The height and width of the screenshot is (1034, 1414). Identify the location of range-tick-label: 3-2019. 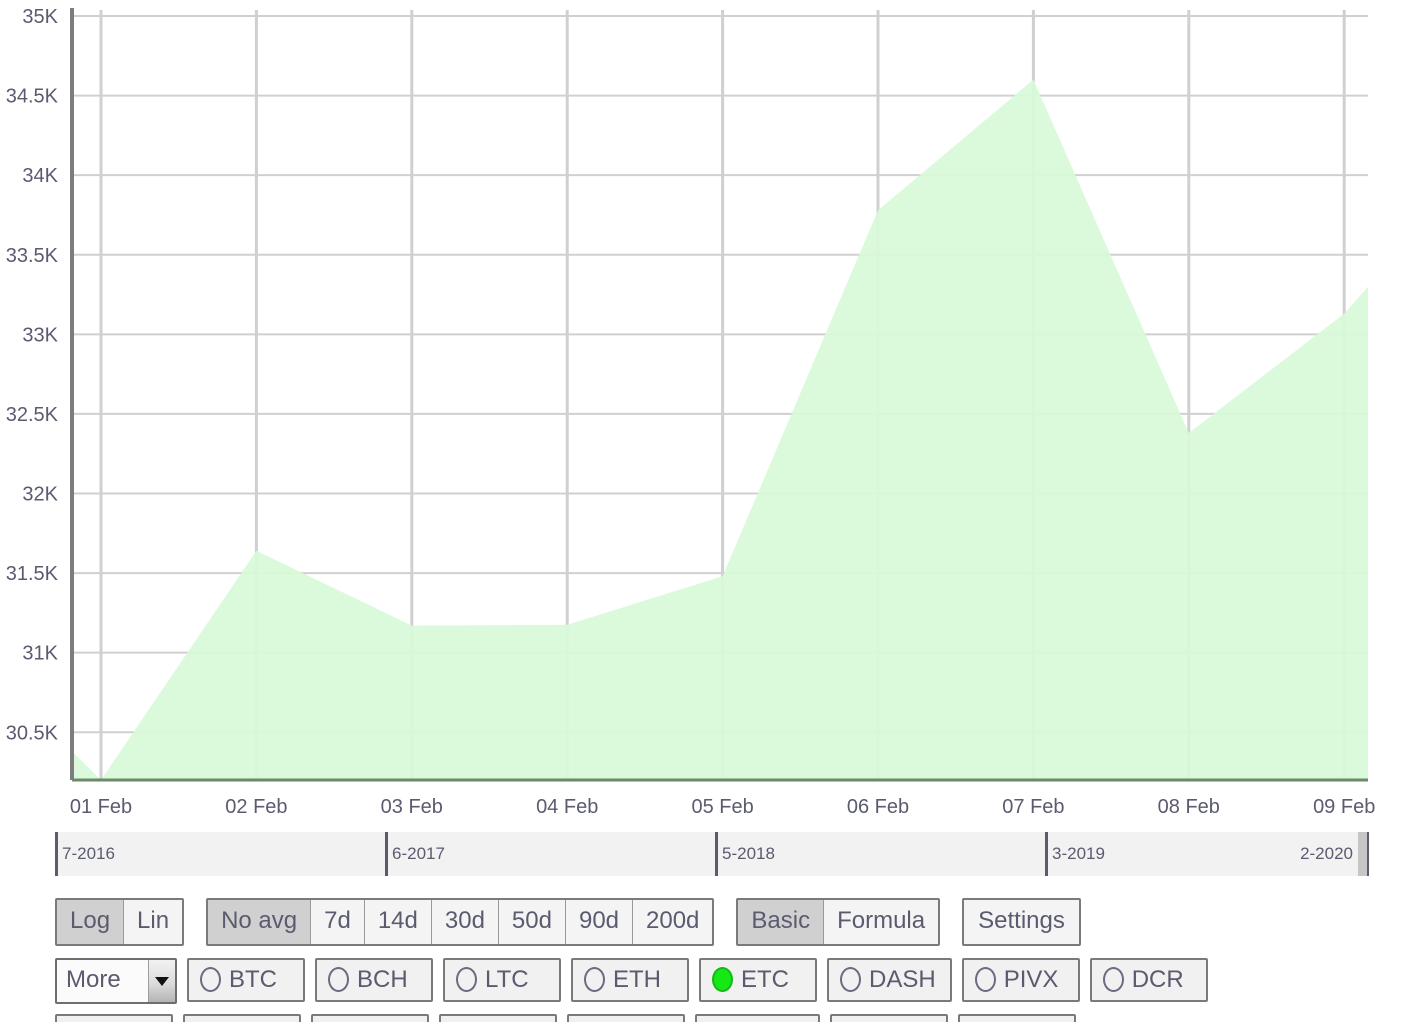
(1078, 853).